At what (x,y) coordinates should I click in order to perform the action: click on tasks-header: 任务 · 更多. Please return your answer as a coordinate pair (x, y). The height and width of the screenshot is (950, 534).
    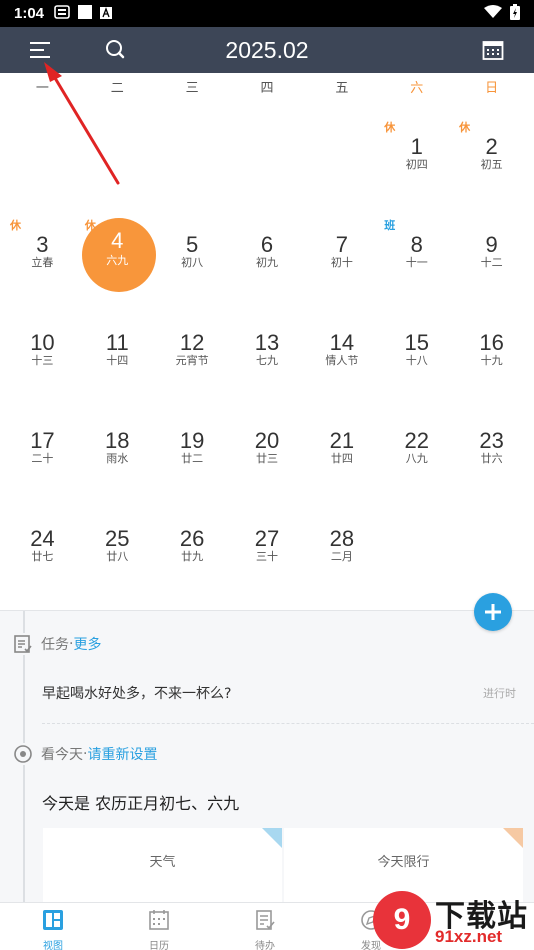
    Looking at the image, I should click on (56, 644).